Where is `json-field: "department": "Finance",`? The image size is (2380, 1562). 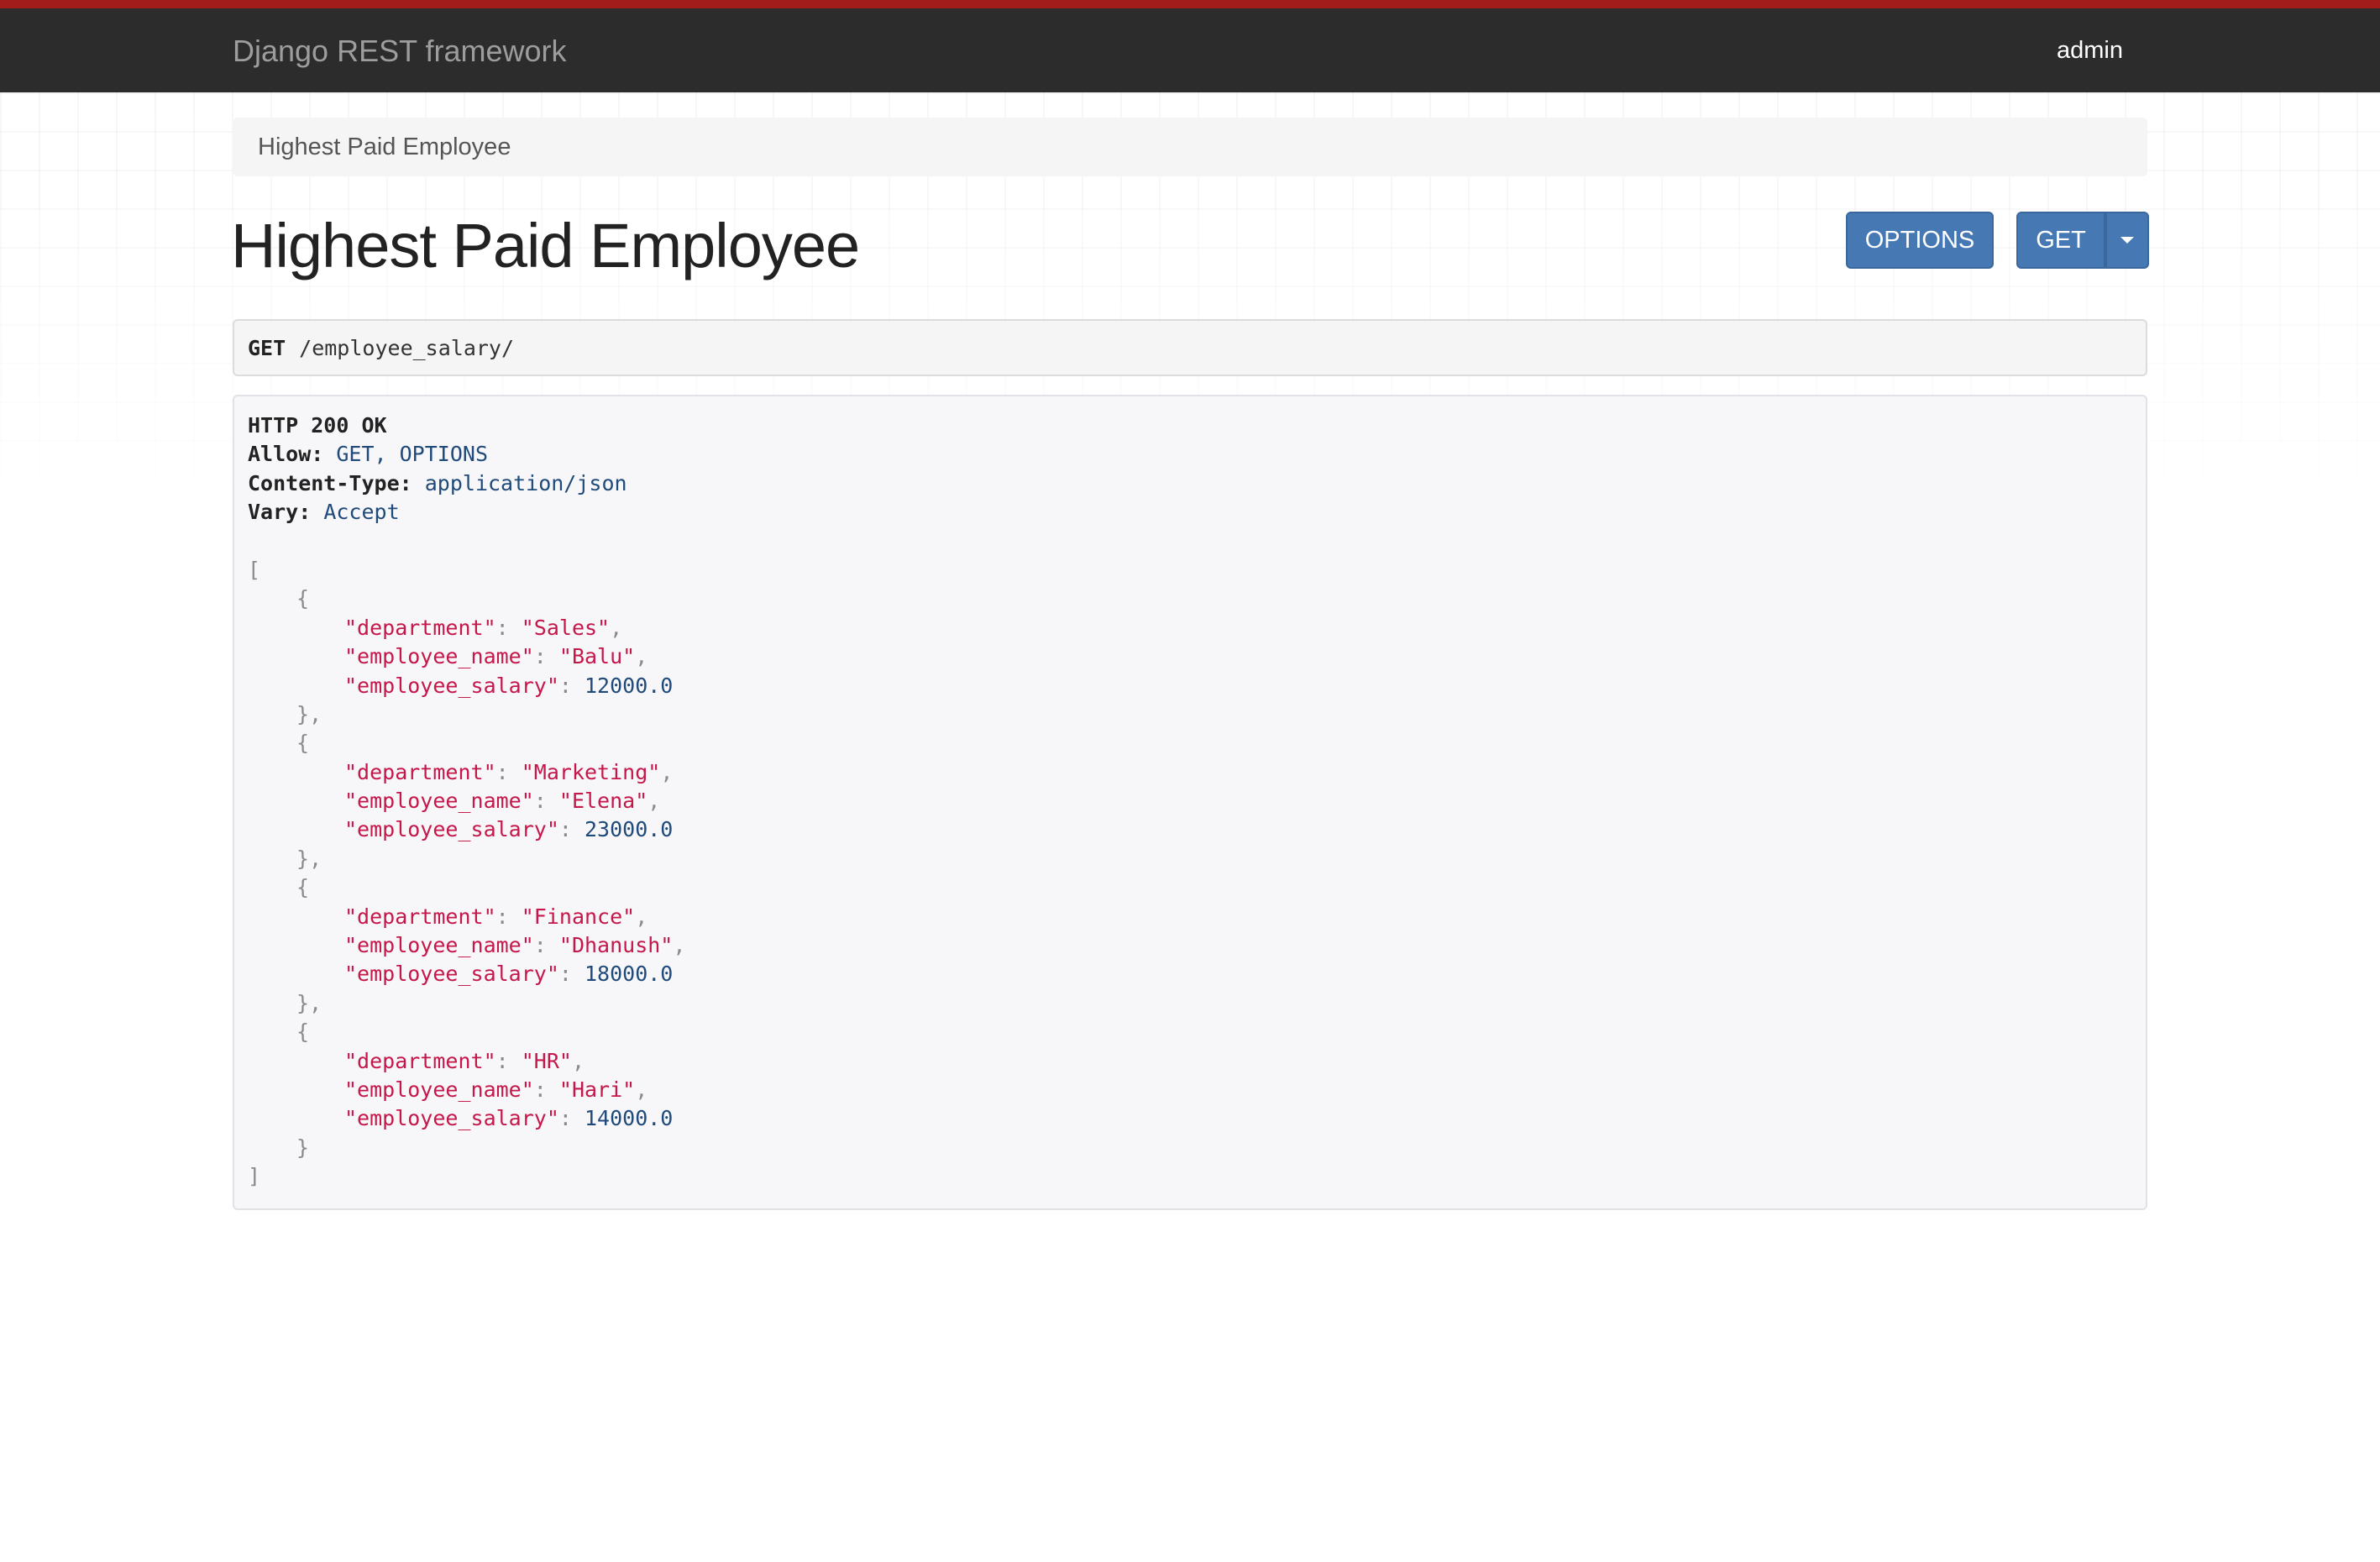 json-field: "department": "Finance", is located at coordinates (496, 916).